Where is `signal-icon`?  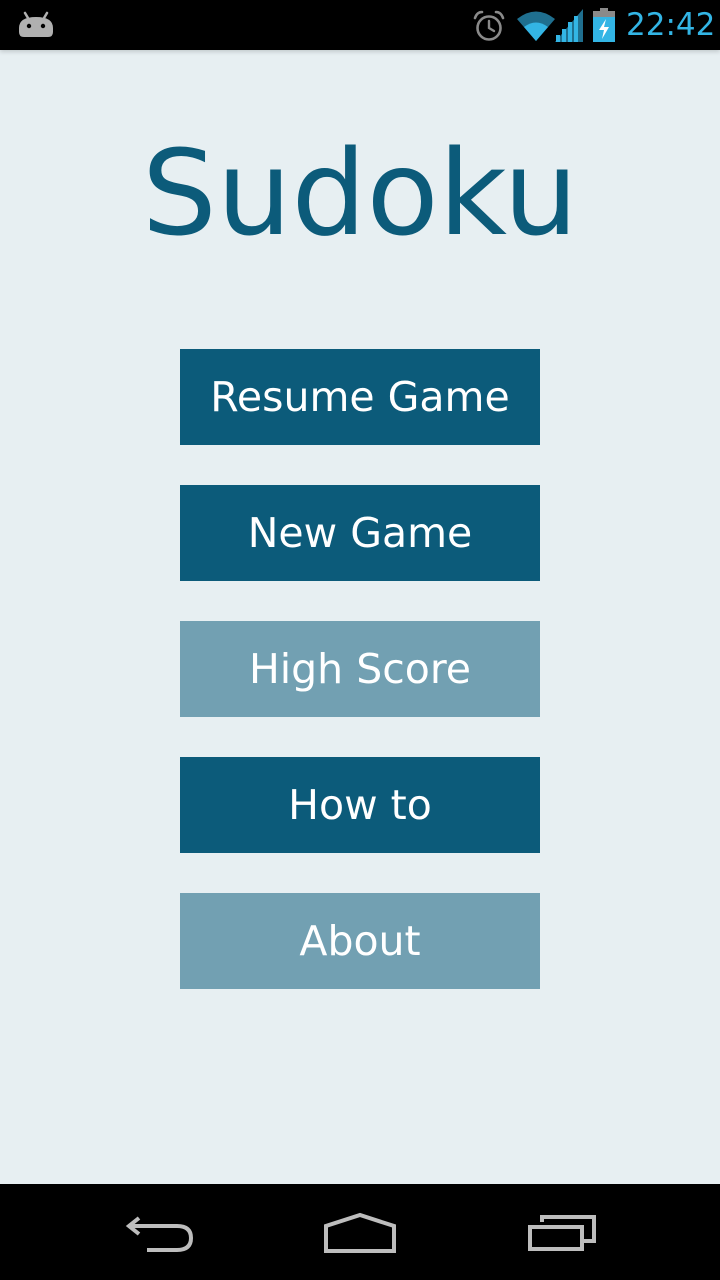
signal-icon is located at coordinates (569, 25).